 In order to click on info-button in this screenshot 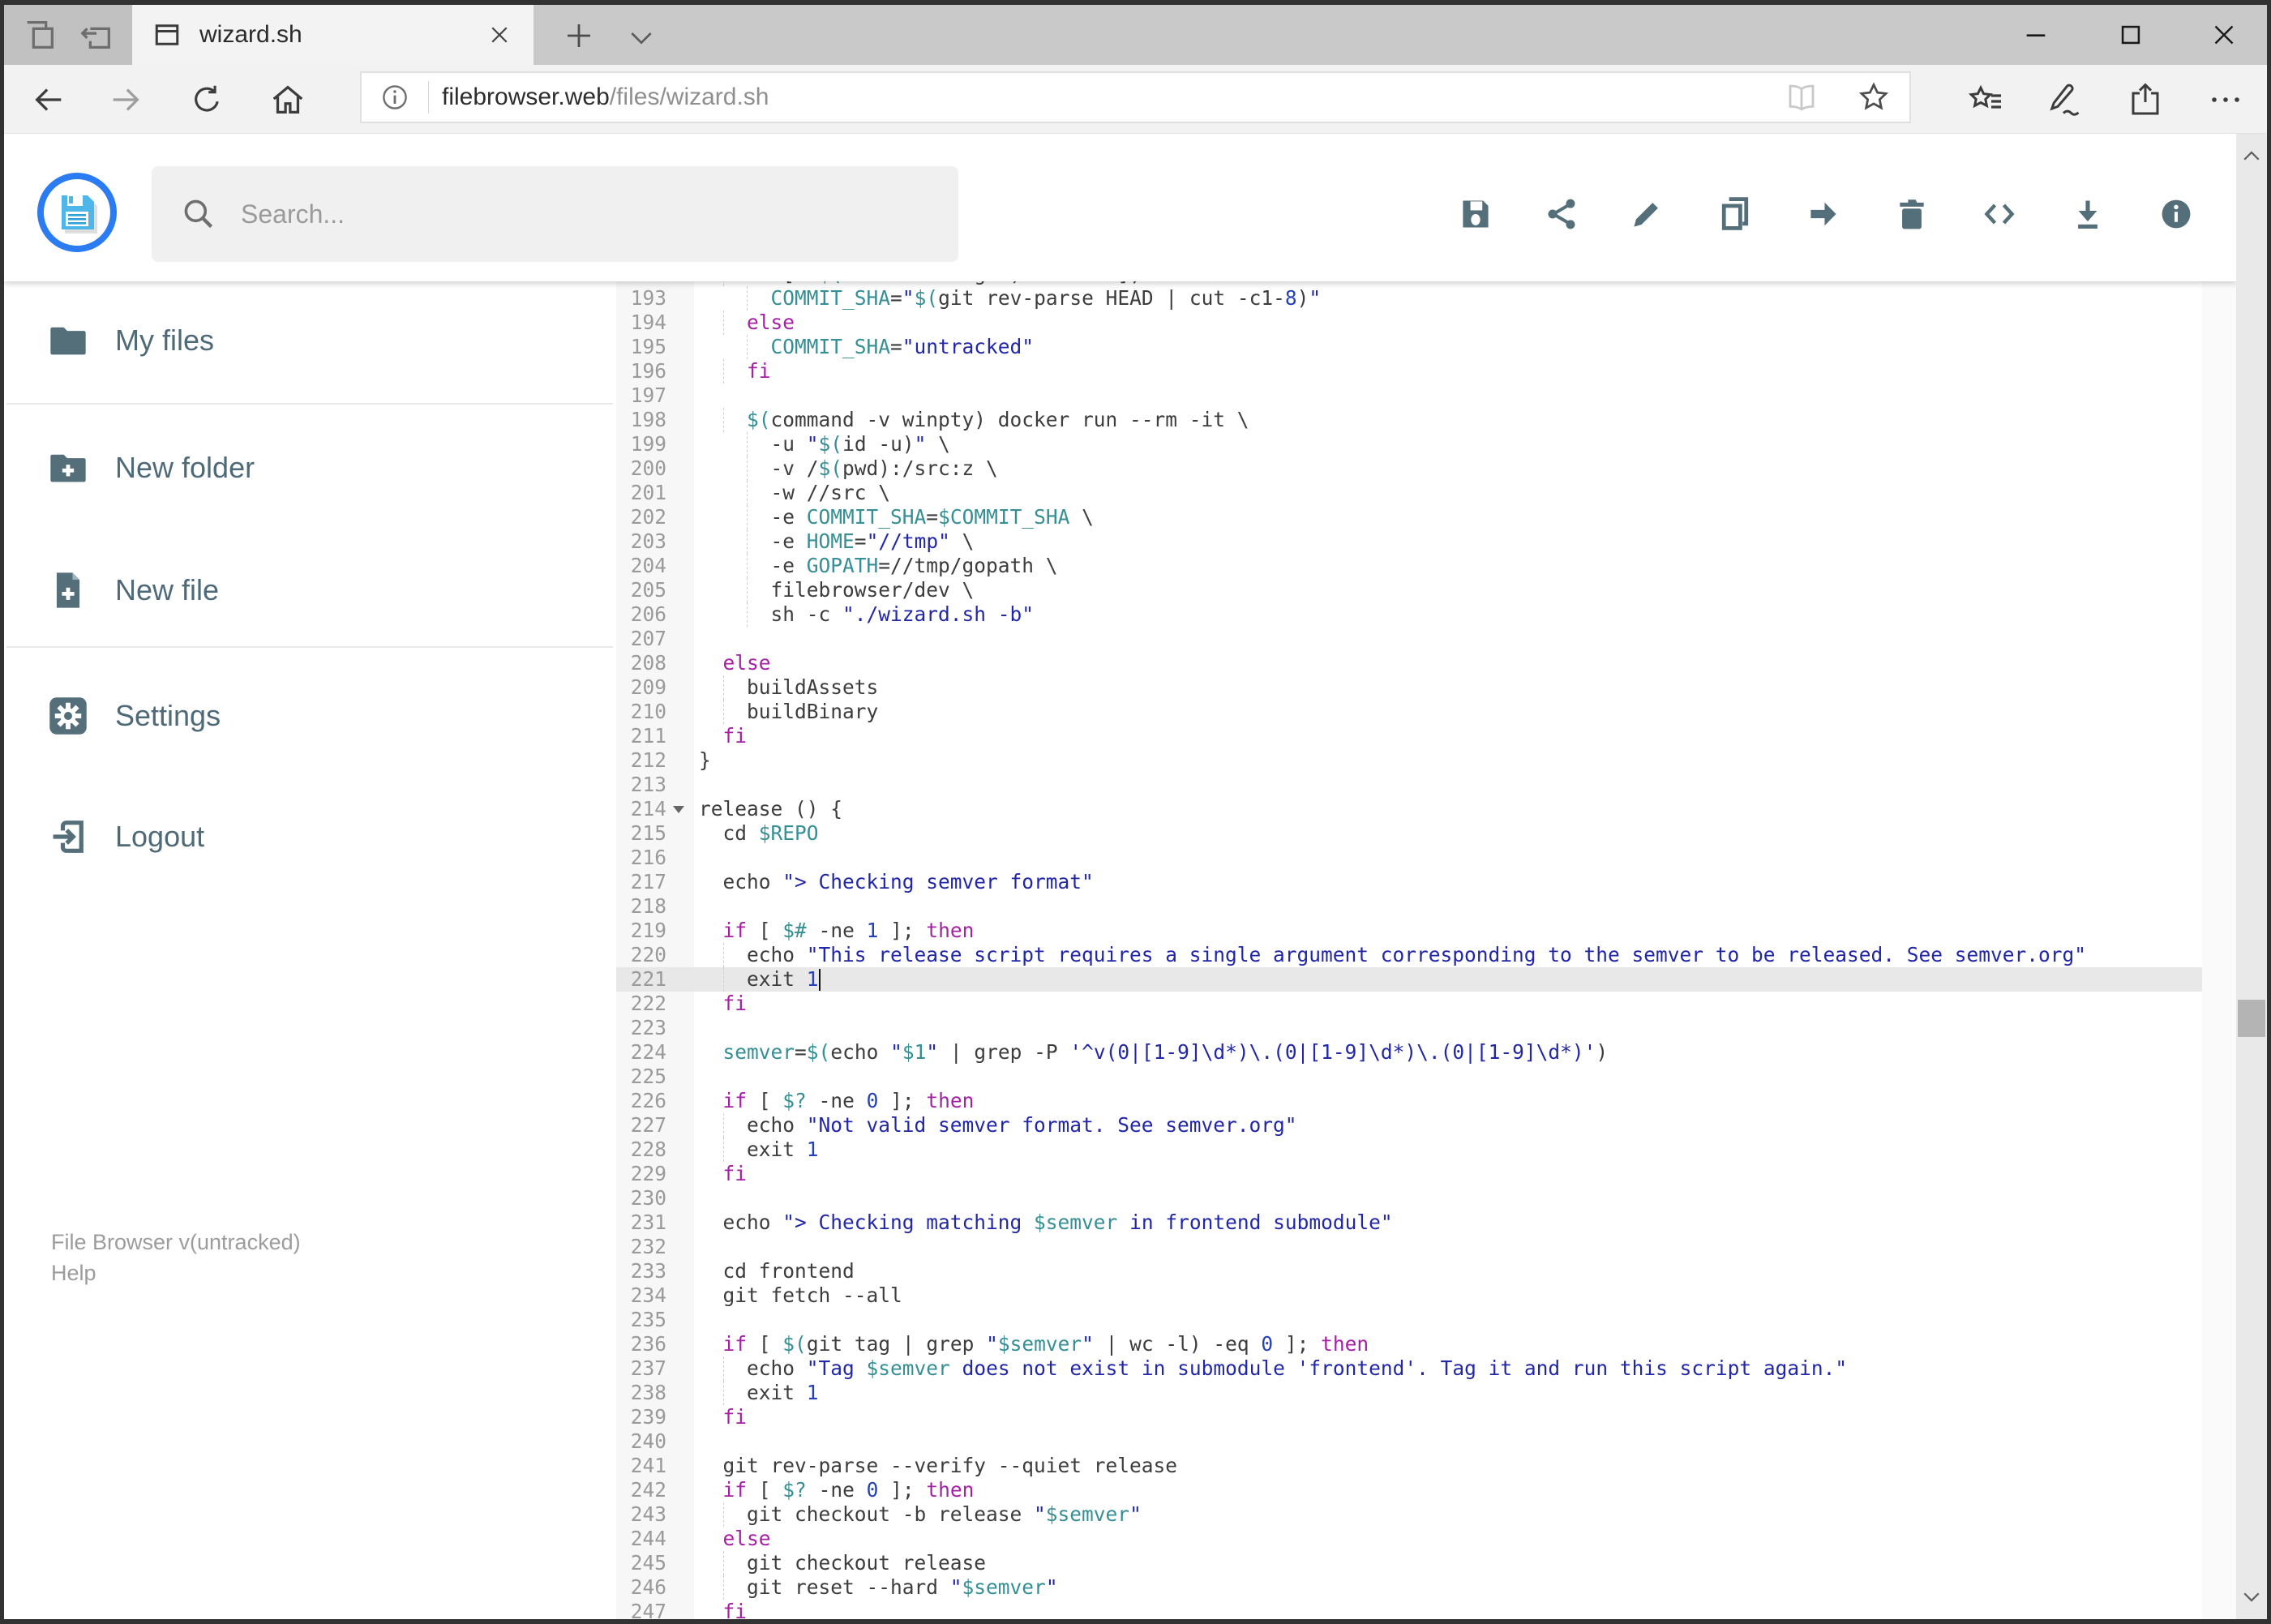, I will do `click(2176, 214)`.